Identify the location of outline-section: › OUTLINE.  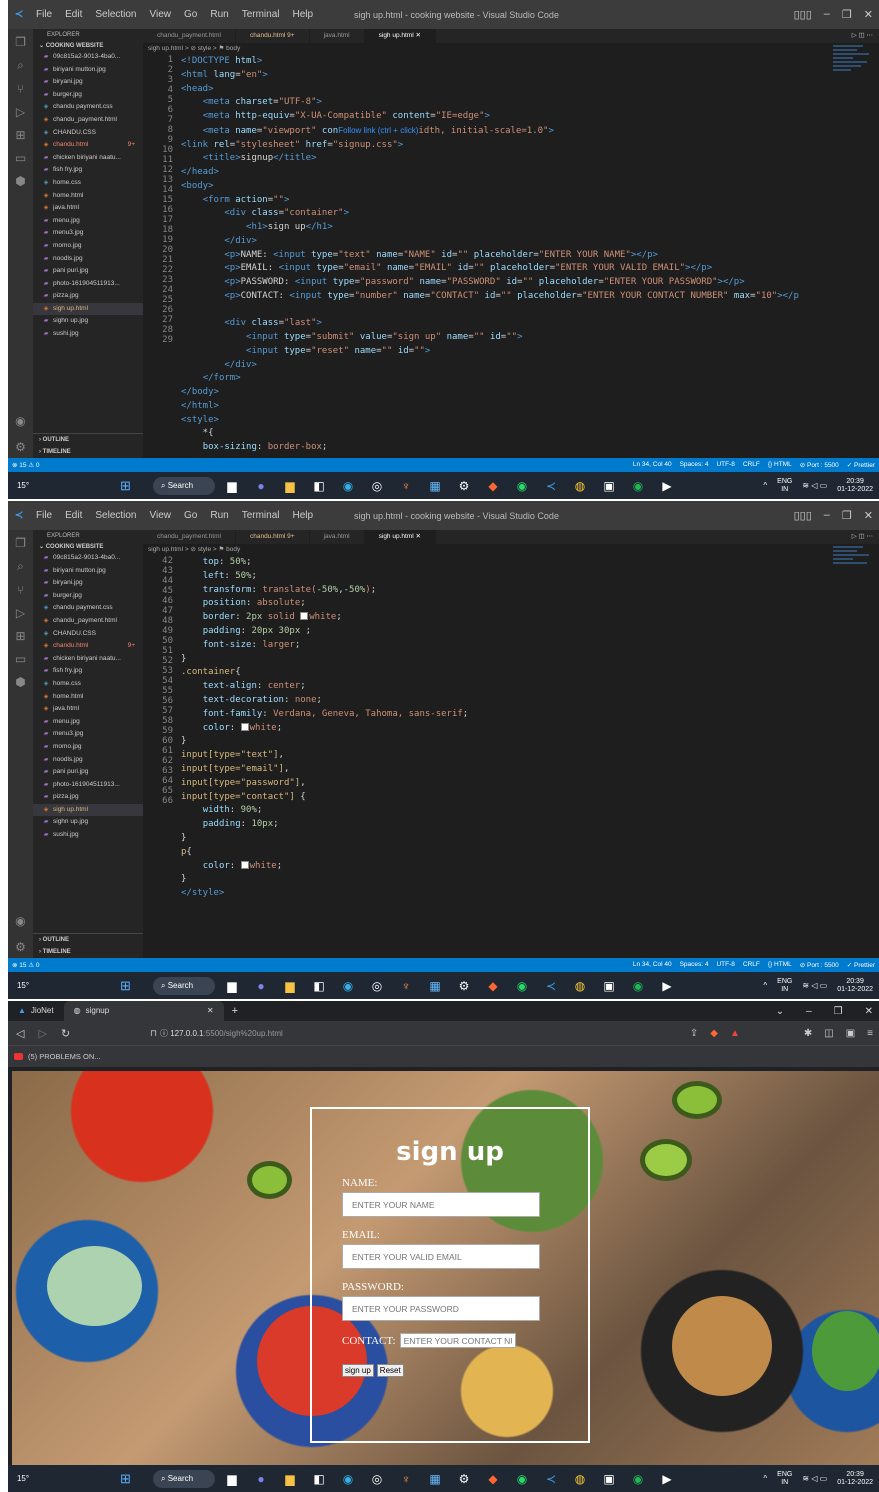
(88, 940).